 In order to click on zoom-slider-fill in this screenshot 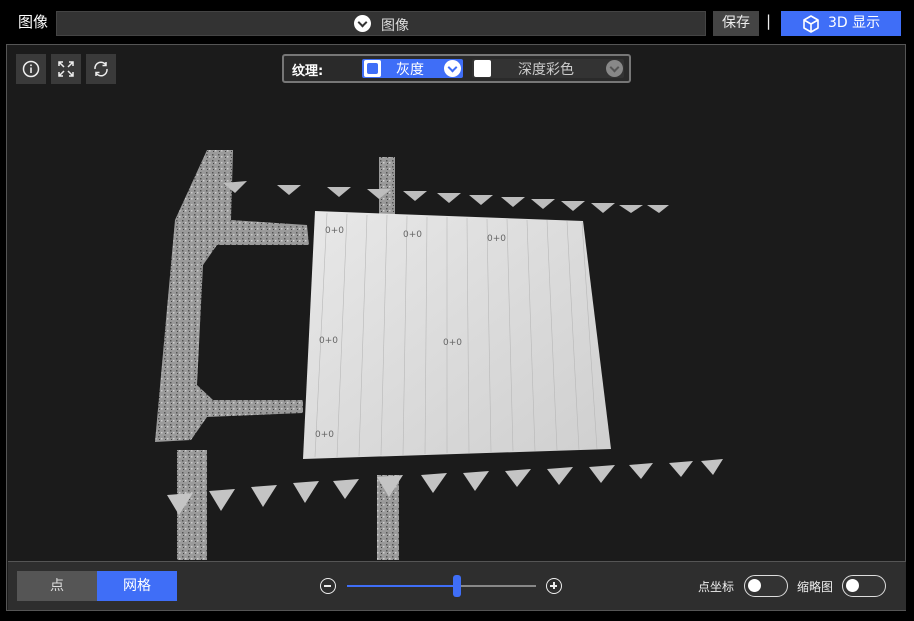, I will do `click(402, 586)`.